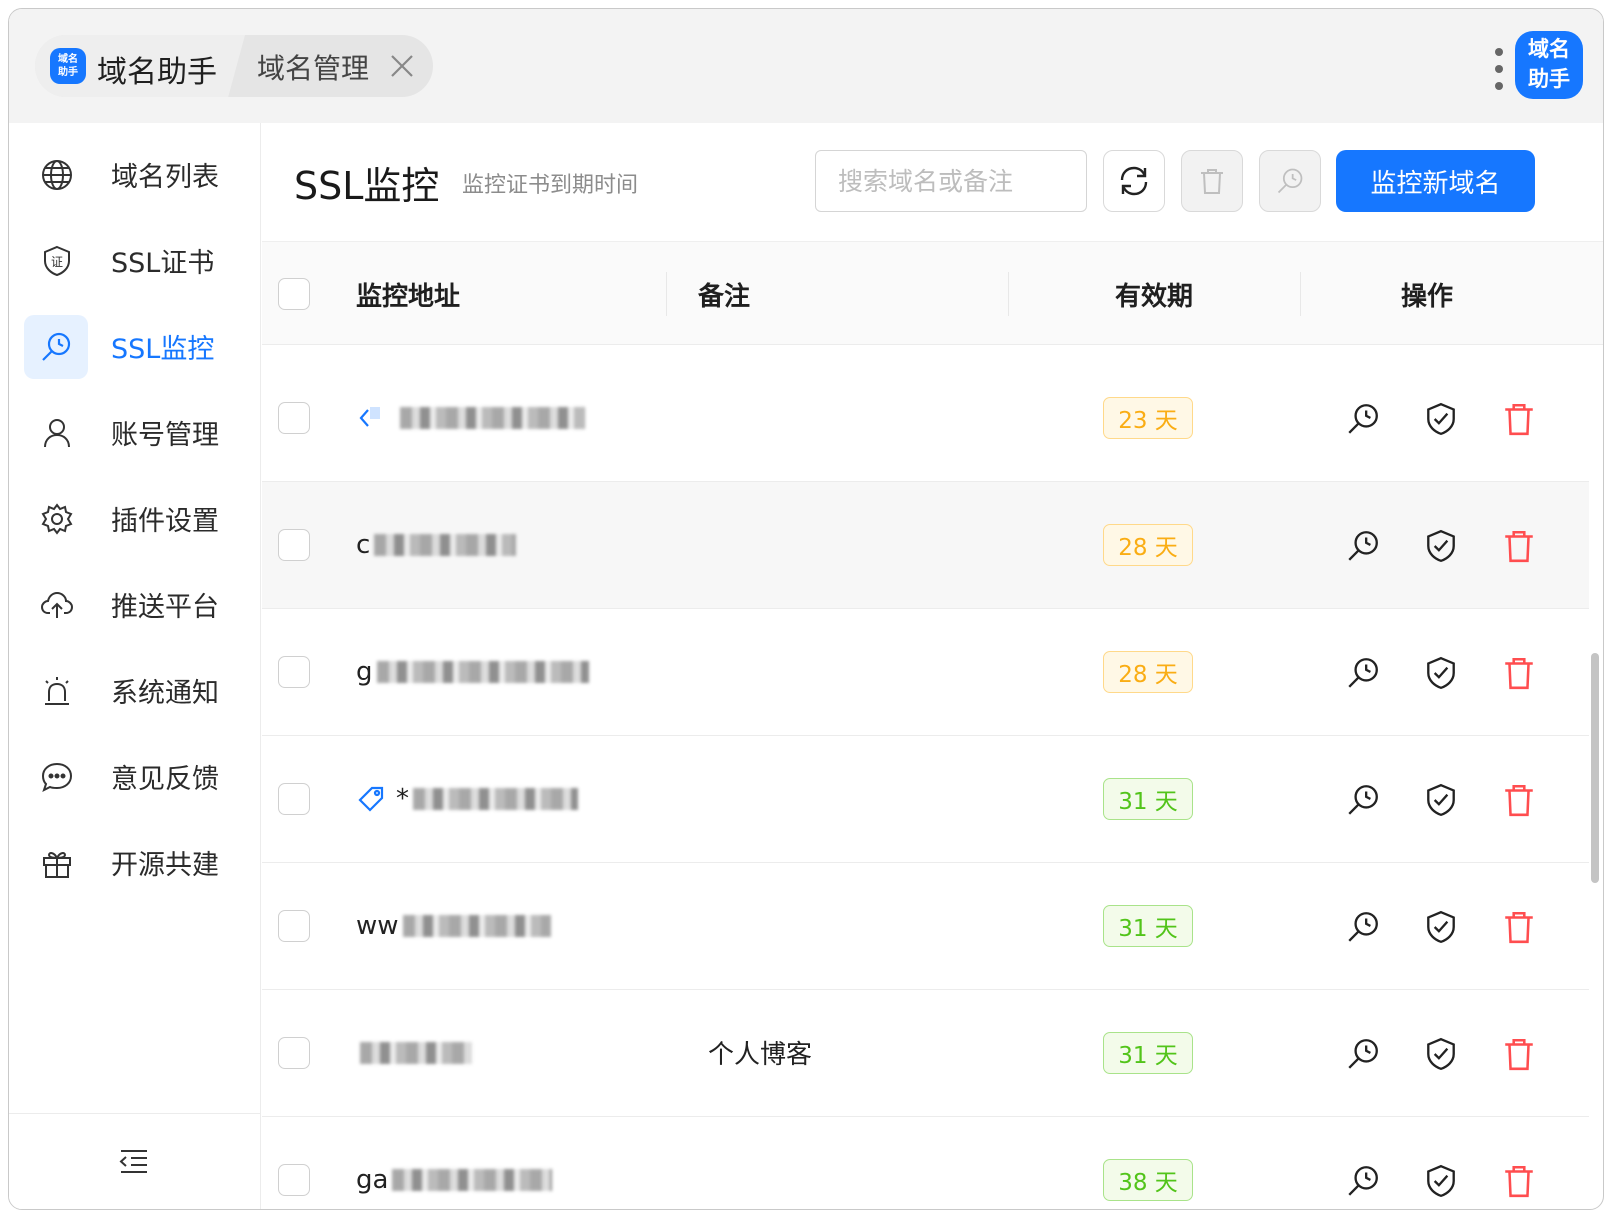  What do you see at coordinates (925, 545) in the screenshot?
I see `table-row: c 28 天` at bounding box center [925, 545].